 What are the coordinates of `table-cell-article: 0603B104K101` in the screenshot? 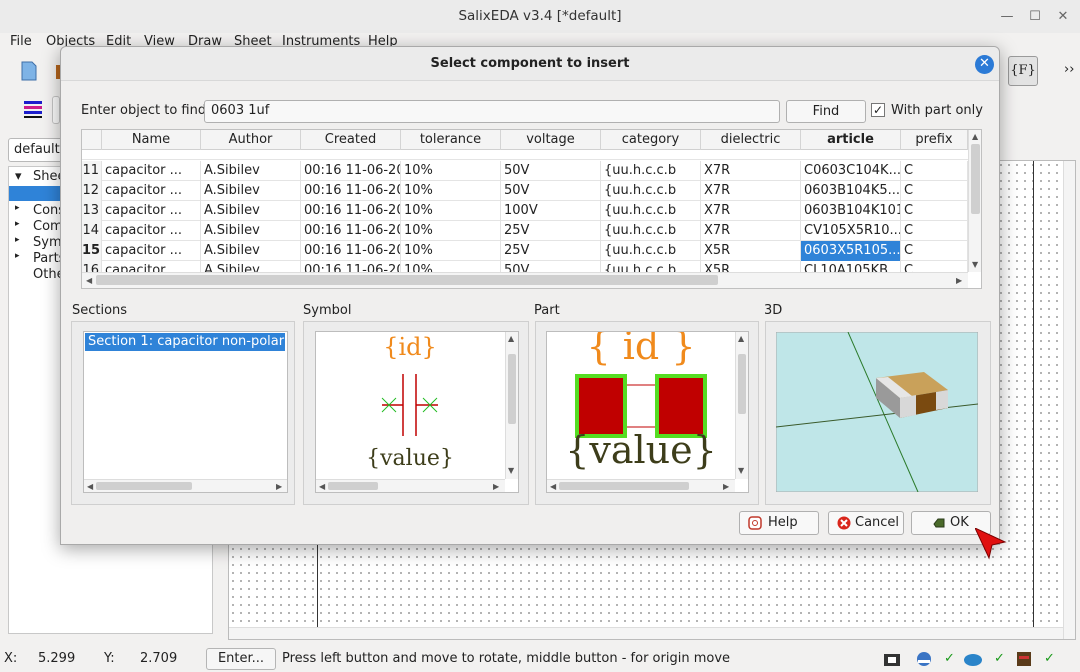 It's located at (851, 211).